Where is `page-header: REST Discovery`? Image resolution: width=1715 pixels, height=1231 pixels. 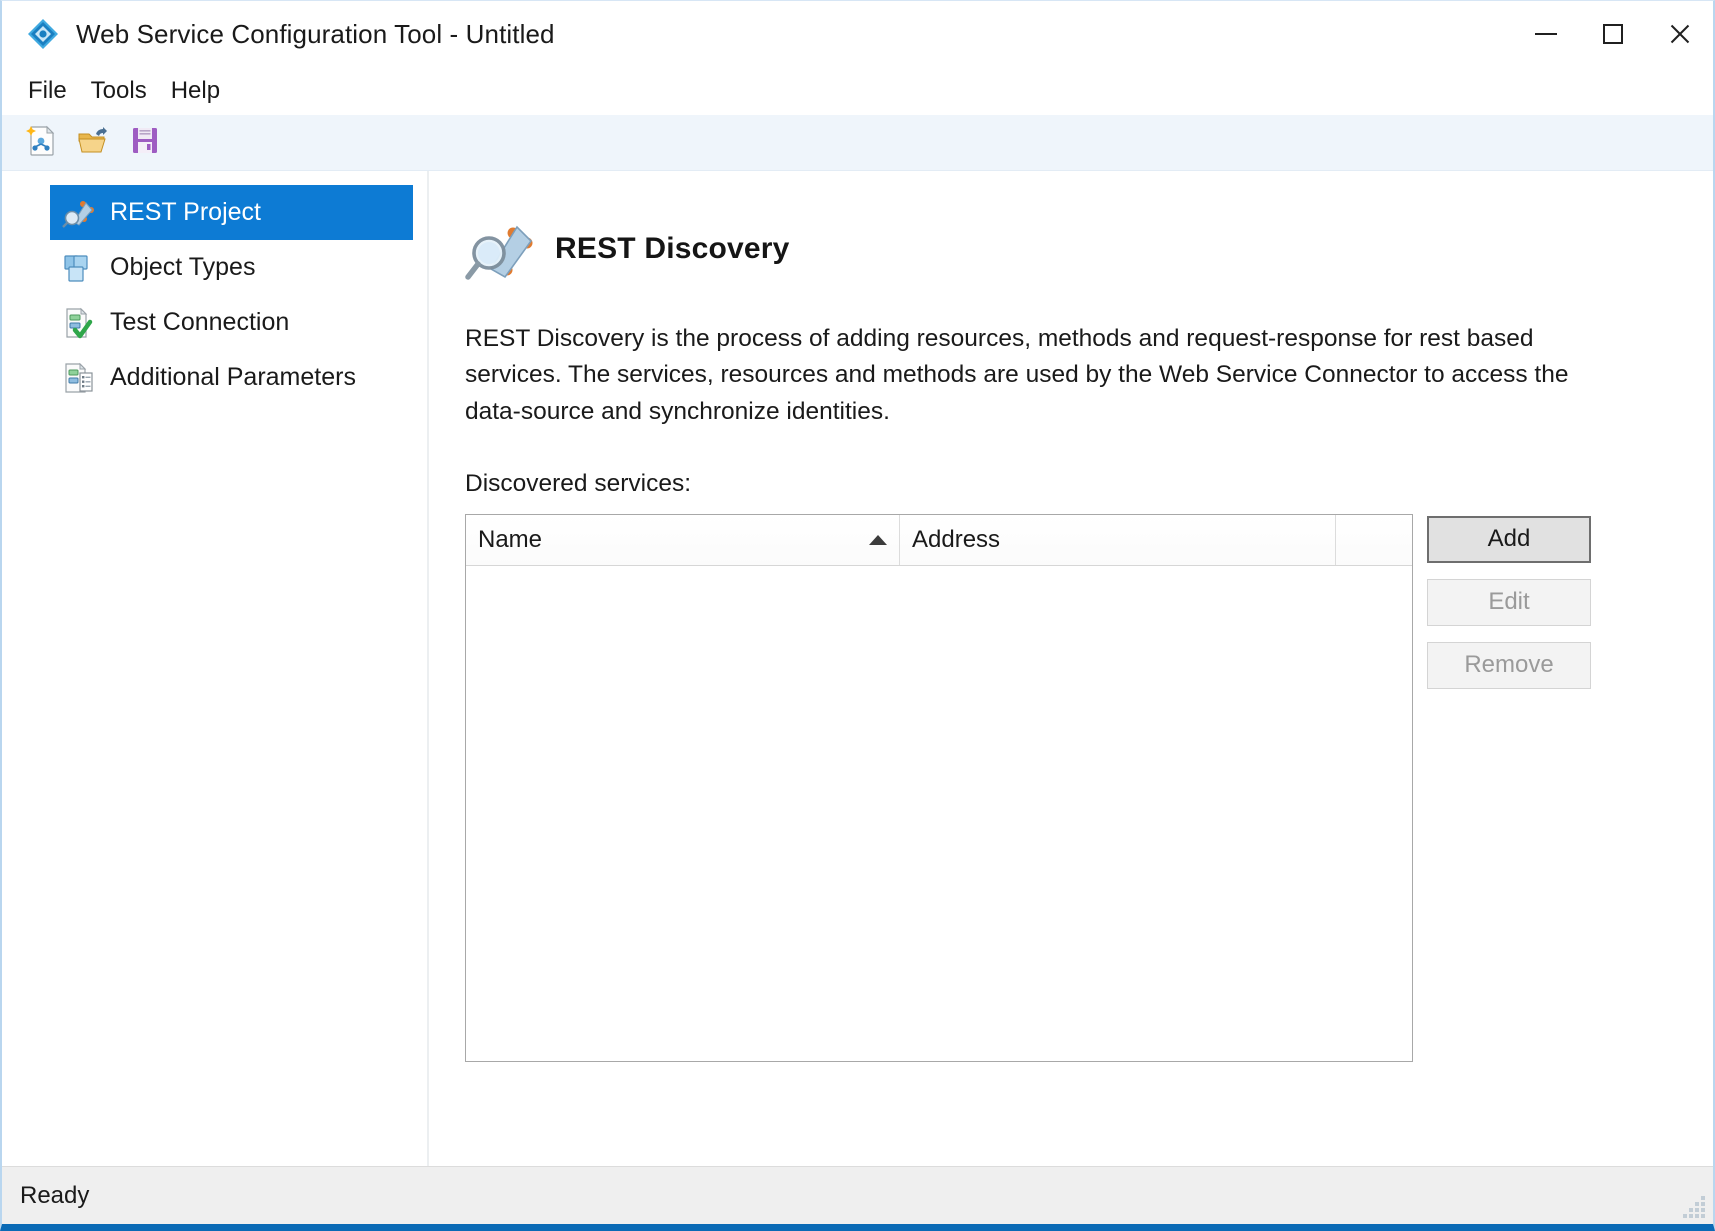 page-header: REST Discovery is located at coordinates (1082, 249).